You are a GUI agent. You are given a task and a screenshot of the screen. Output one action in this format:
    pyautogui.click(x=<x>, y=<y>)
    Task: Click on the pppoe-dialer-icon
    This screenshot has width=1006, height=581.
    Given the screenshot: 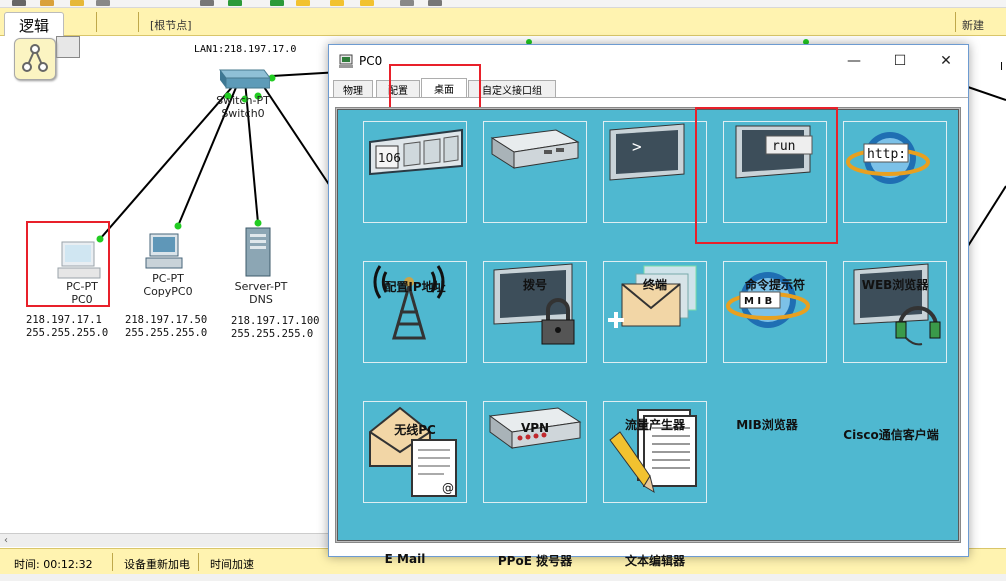 What is the action you would take?
    pyautogui.click(x=535, y=428)
    